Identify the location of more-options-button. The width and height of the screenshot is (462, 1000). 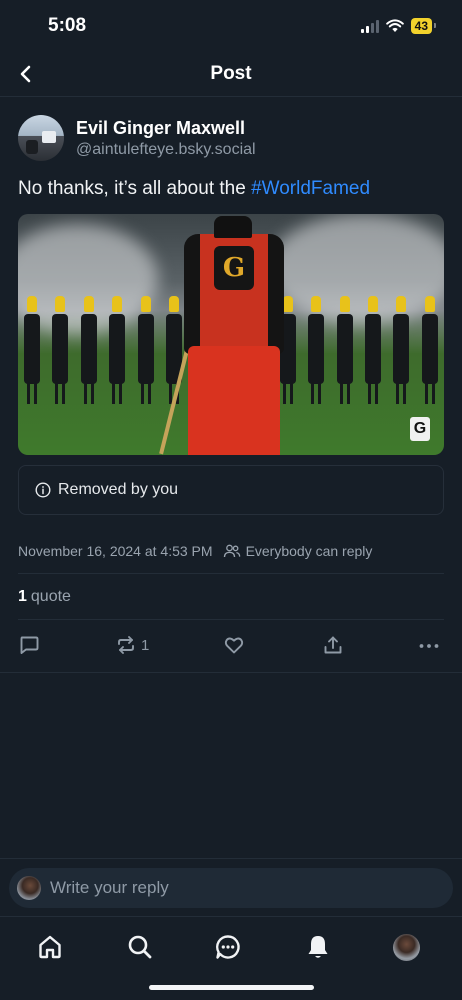
(429, 646).